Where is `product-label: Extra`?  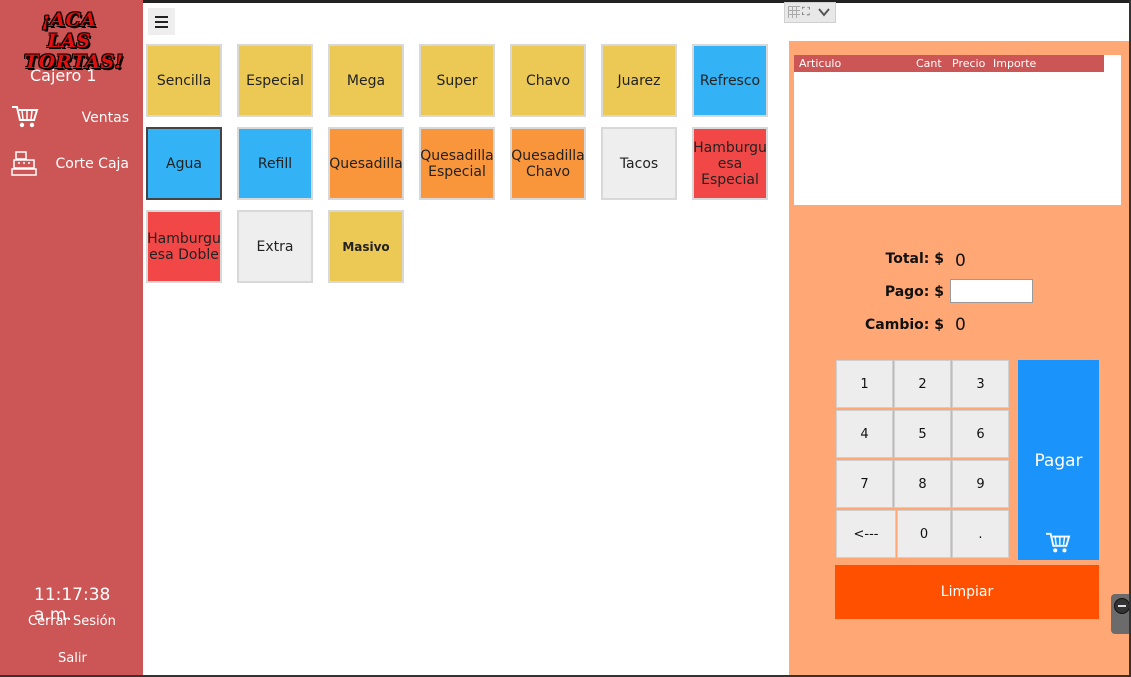 product-label: Extra is located at coordinates (275, 246).